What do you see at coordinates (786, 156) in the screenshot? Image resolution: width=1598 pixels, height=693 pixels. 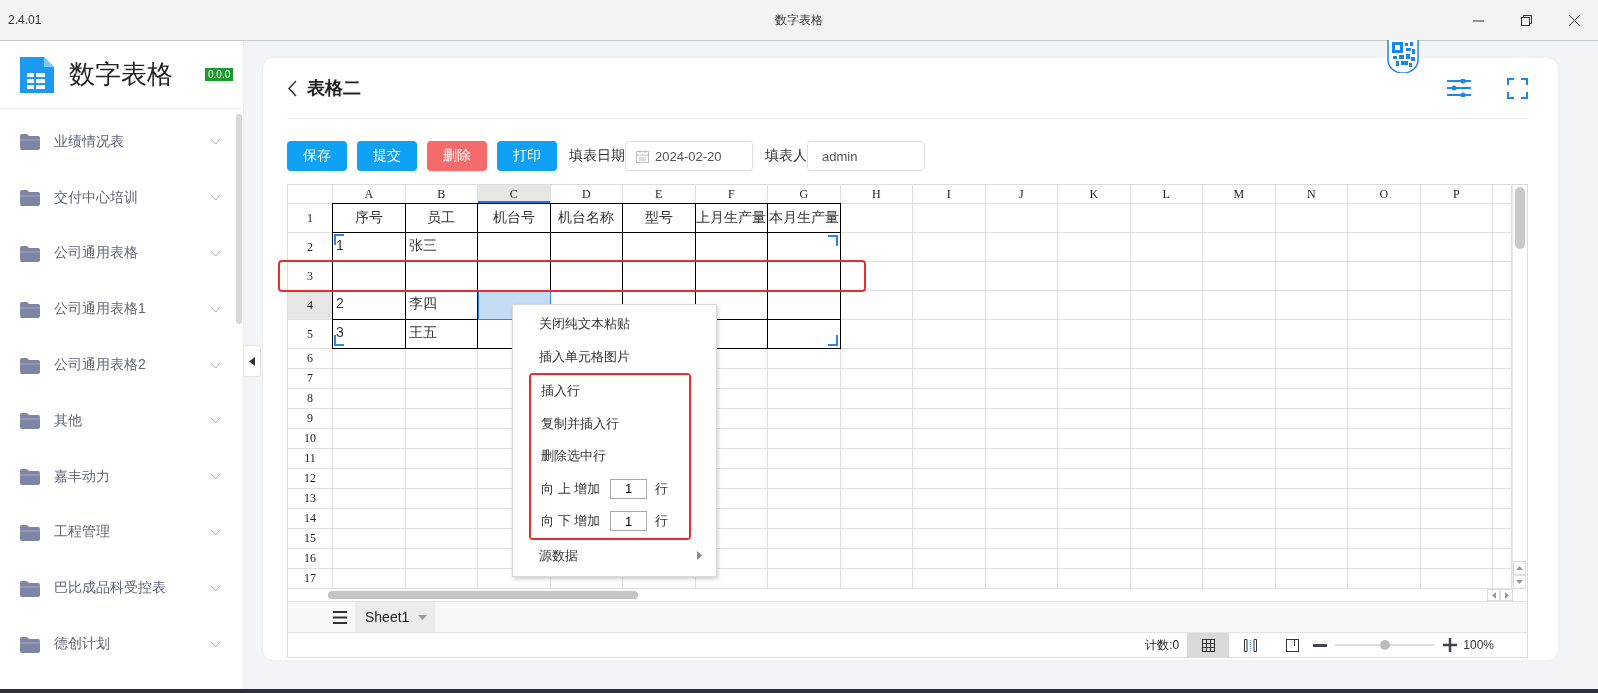 I see `filler-label: 填表人` at bounding box center [786, 156].